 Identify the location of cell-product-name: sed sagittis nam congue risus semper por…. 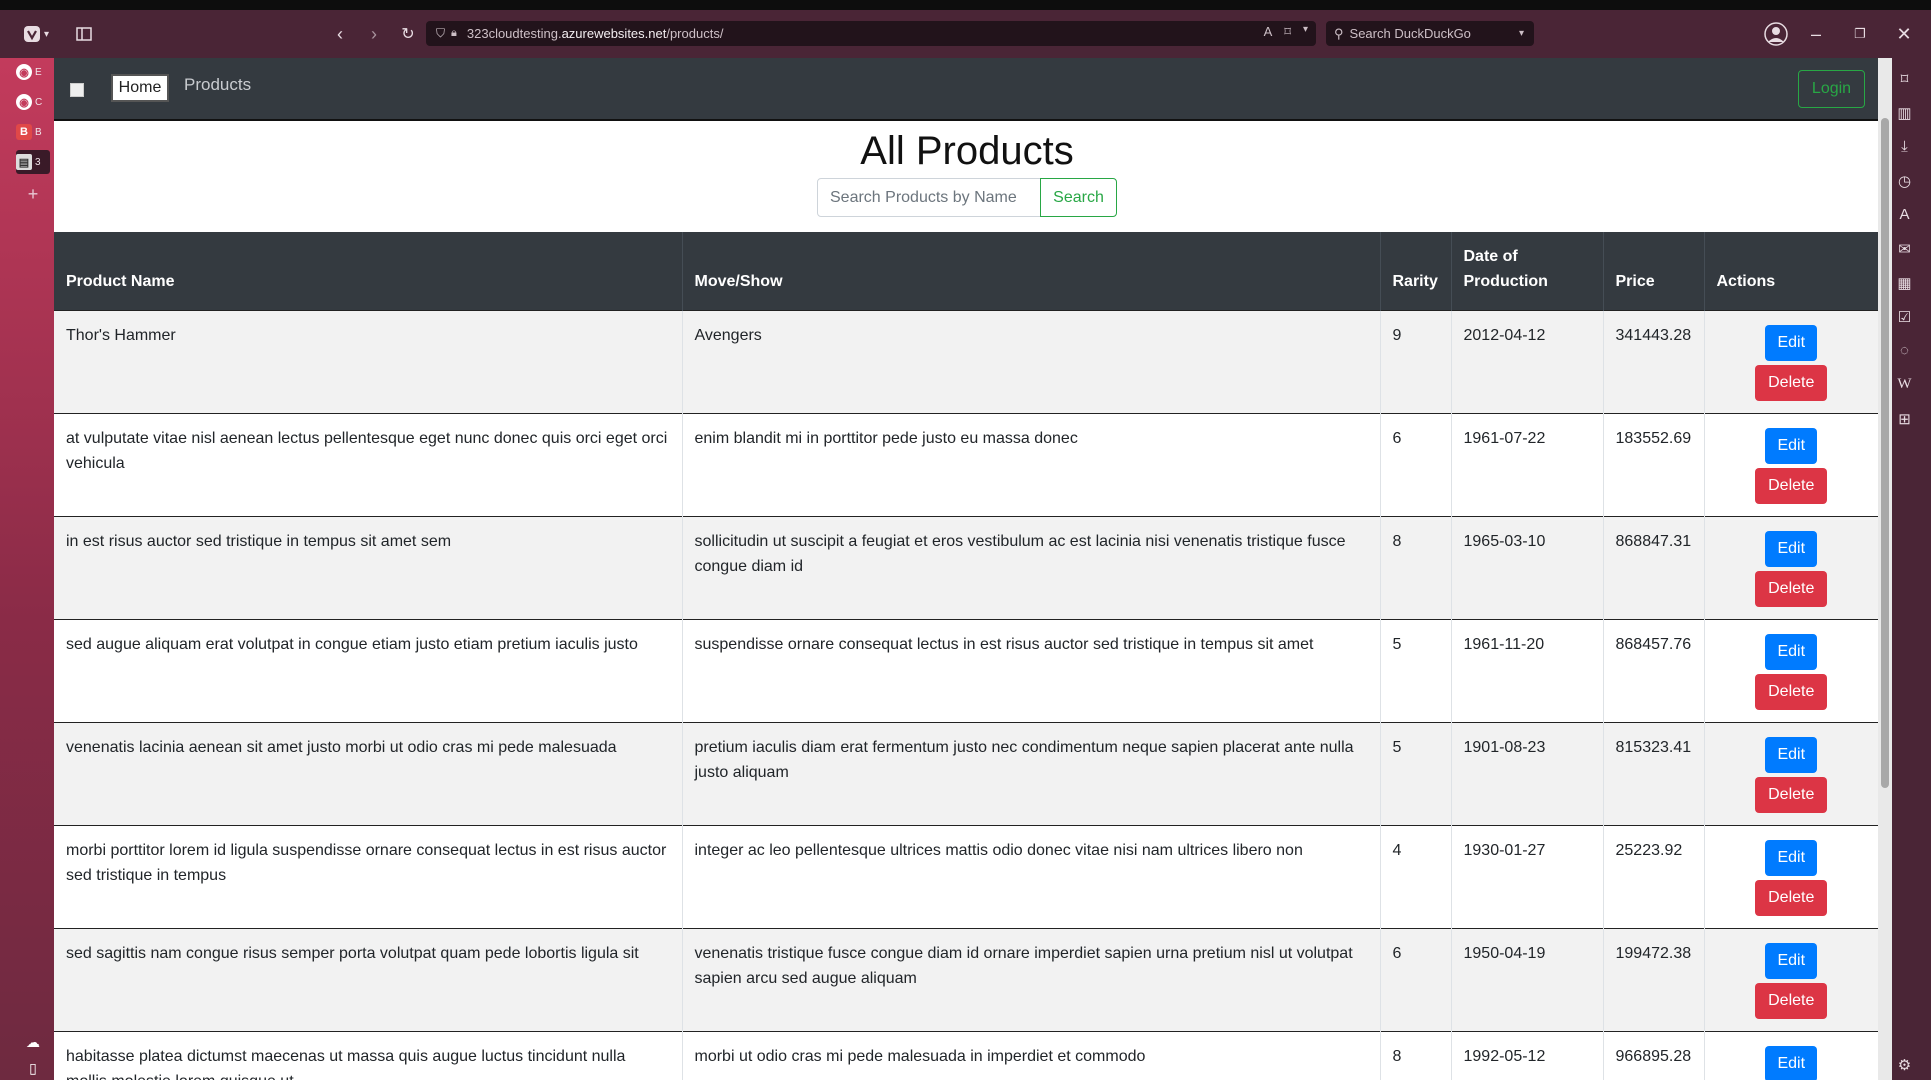
(368, 980).